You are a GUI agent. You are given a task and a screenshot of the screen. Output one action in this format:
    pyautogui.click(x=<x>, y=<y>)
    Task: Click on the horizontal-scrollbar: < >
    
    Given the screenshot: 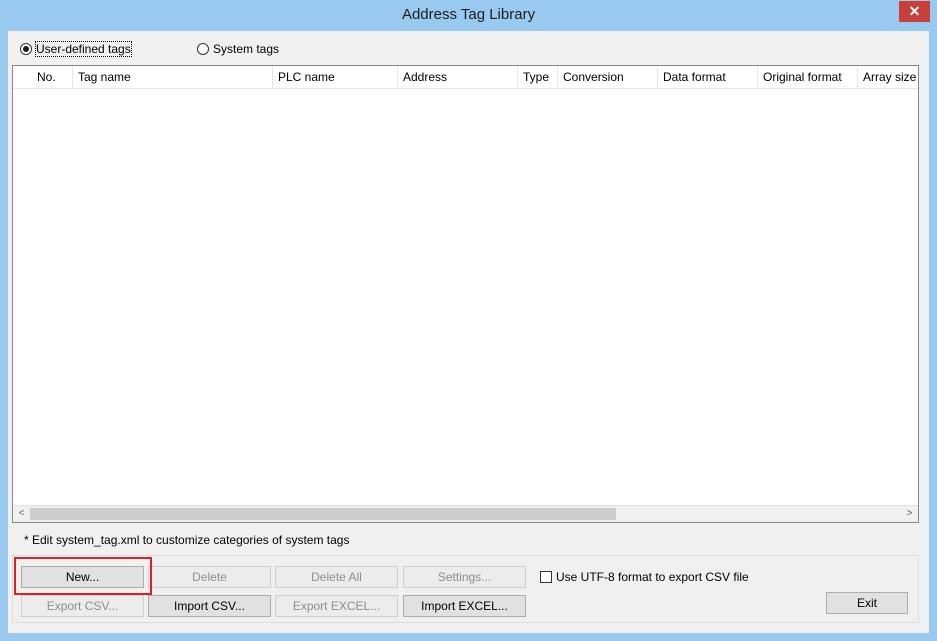 What is the action you would take?
    pyautogui.click(x=465, y=513)
    